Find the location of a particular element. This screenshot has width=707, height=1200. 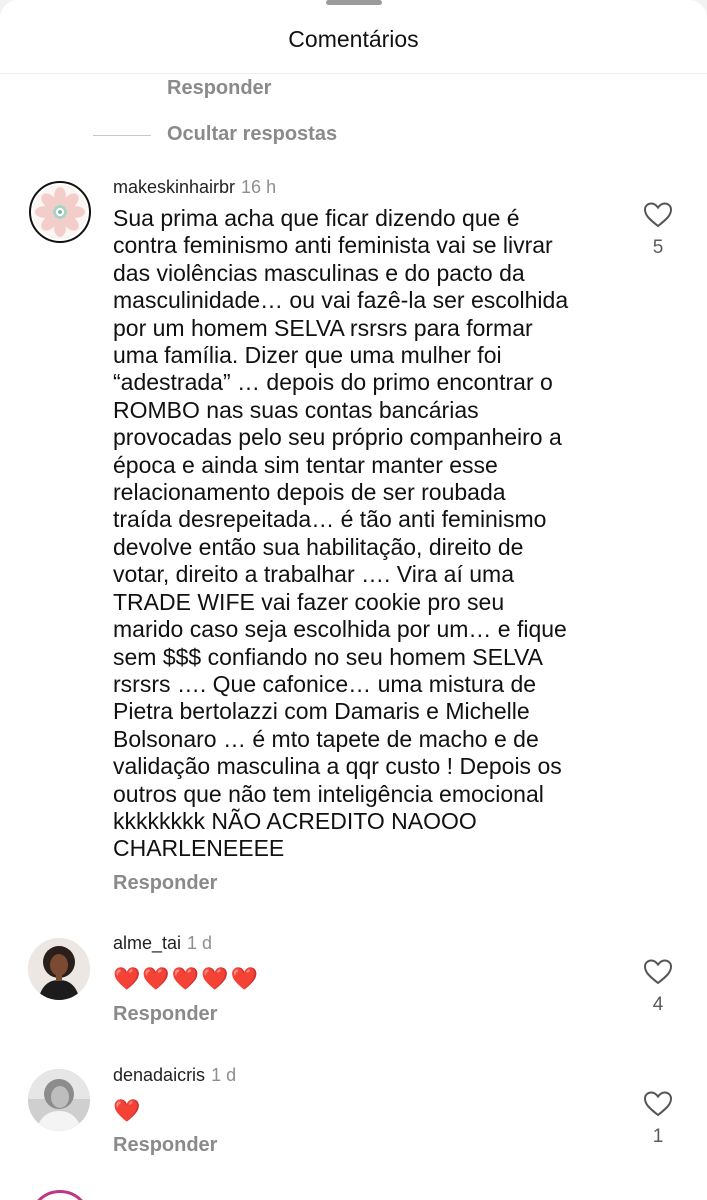

comment-text-hearts: ❤️❤️❤️❤️❤️ is located at coordinates (186, 978).